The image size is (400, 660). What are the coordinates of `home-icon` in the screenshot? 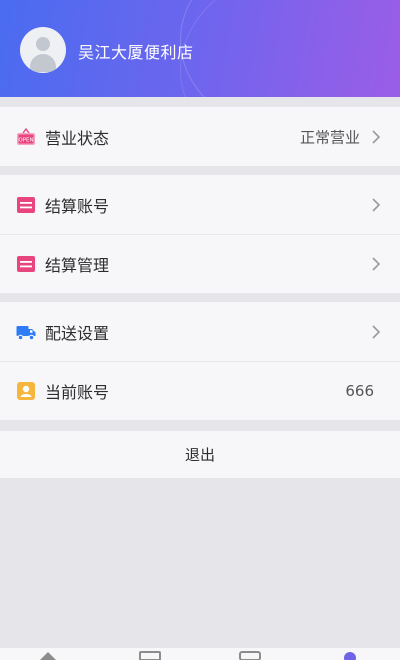 It's located at (48, 655).